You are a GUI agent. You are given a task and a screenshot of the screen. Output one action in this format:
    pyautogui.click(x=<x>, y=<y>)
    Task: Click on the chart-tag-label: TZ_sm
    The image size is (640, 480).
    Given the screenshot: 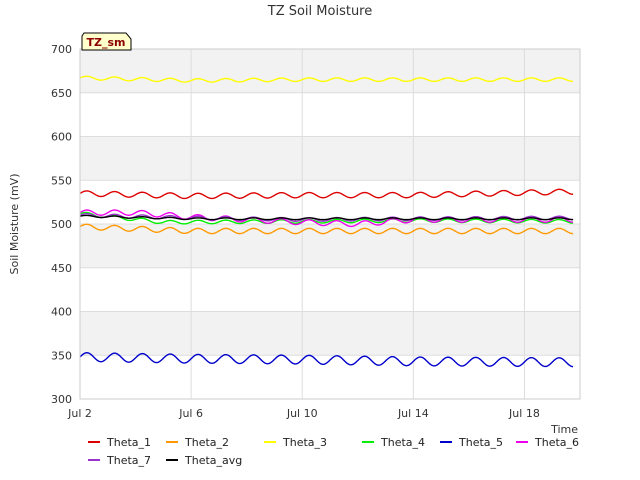 What is the action you would take?
    pyautogui.click(x=106, y=42)
    